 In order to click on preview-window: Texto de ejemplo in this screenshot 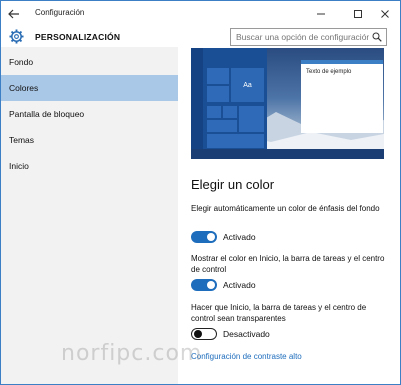, I will do `click(342, 96)`.